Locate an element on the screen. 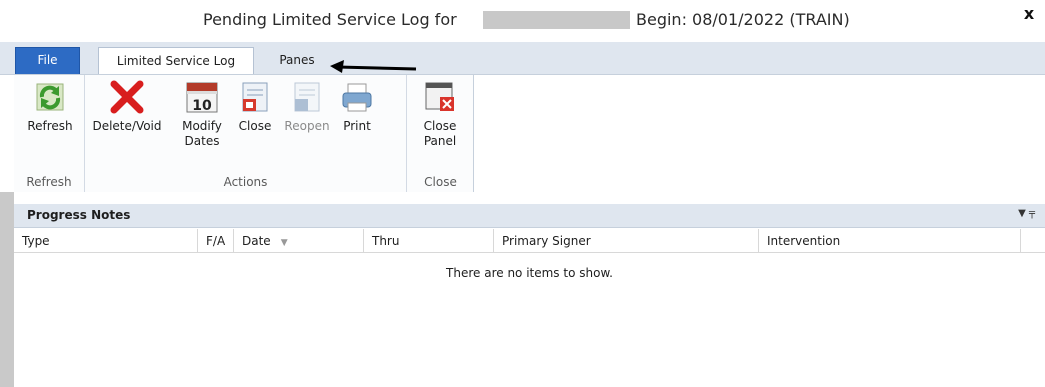  group-label-actions: Actions is located at coordinates (245, 182).